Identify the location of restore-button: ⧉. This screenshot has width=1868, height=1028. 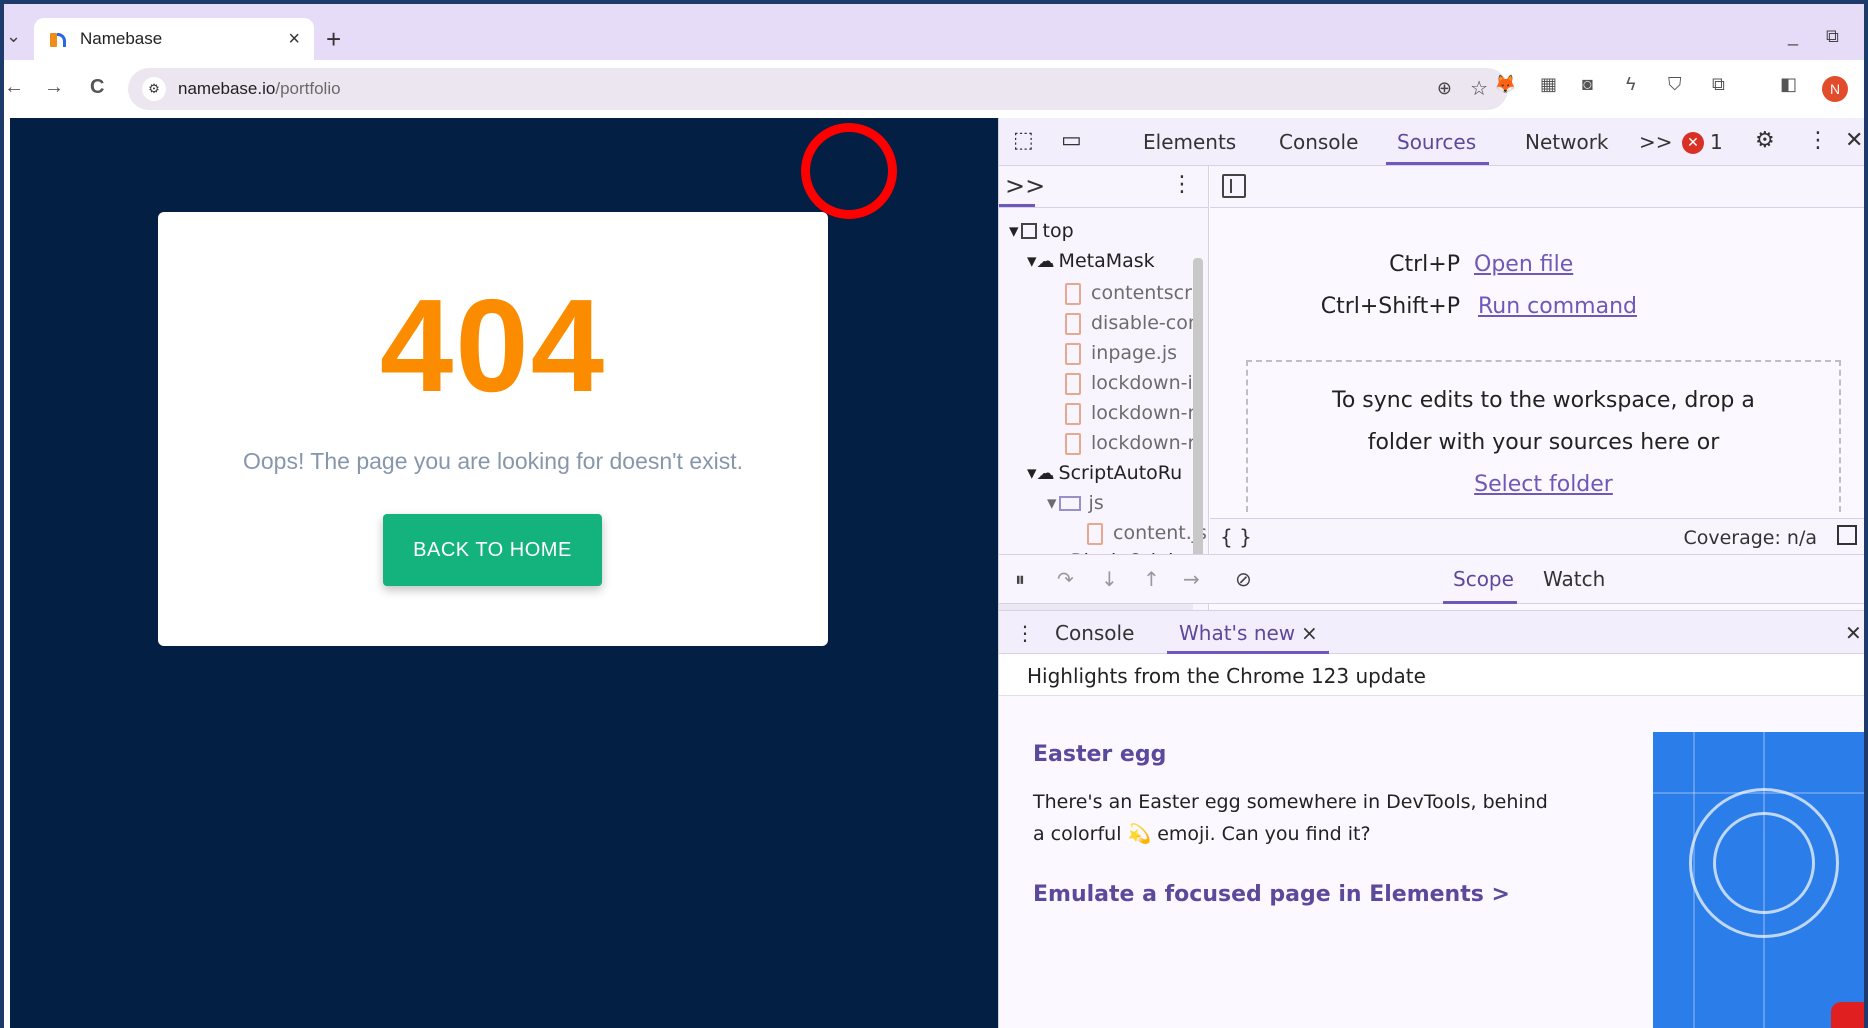
(1832, 36).